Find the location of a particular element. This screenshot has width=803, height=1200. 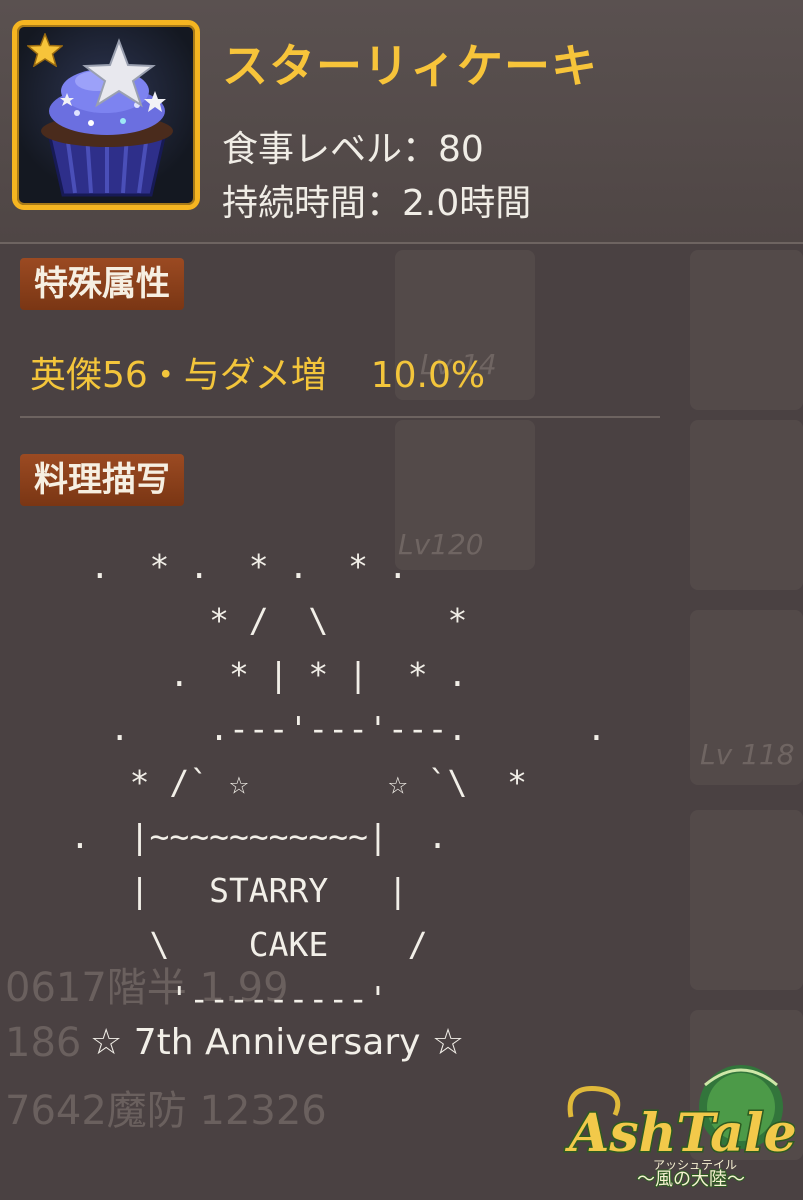

item-icon-frame is located at coordinates (106, 115).